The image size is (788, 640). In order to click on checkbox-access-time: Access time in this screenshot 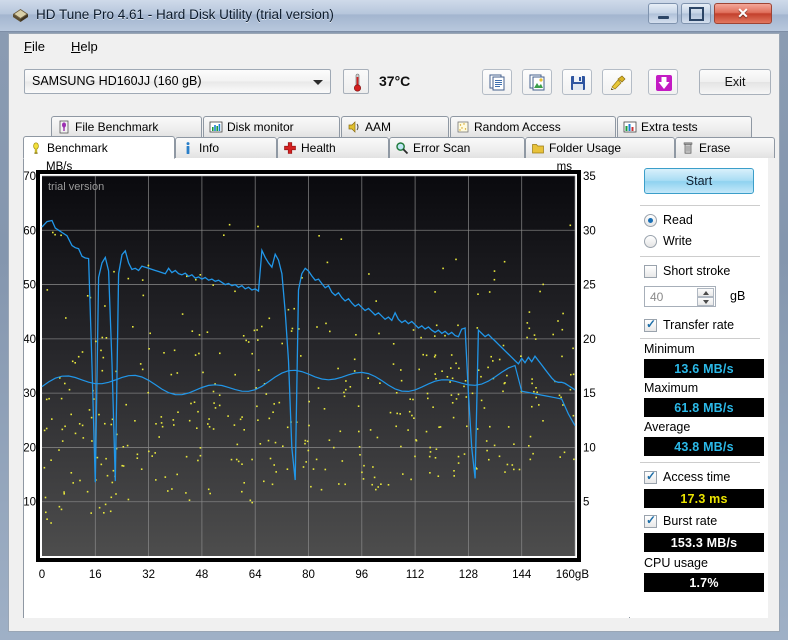, I will do `click(687, 476)`.